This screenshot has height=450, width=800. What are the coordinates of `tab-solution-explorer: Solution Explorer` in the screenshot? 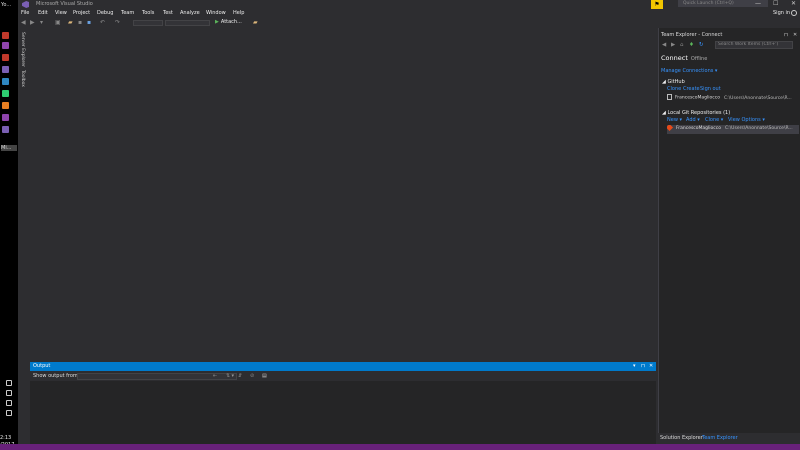 It's located at (681, 438).